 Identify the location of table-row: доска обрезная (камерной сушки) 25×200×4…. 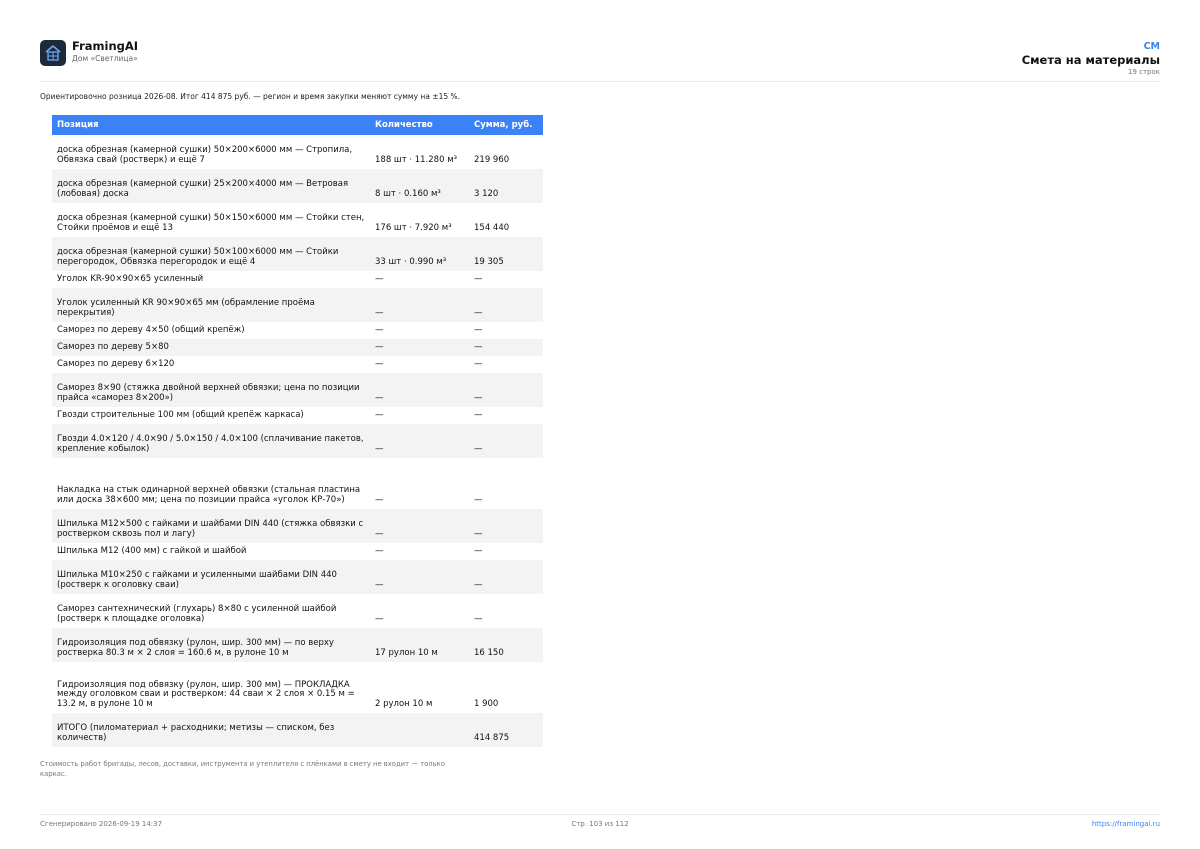
(297, 186).